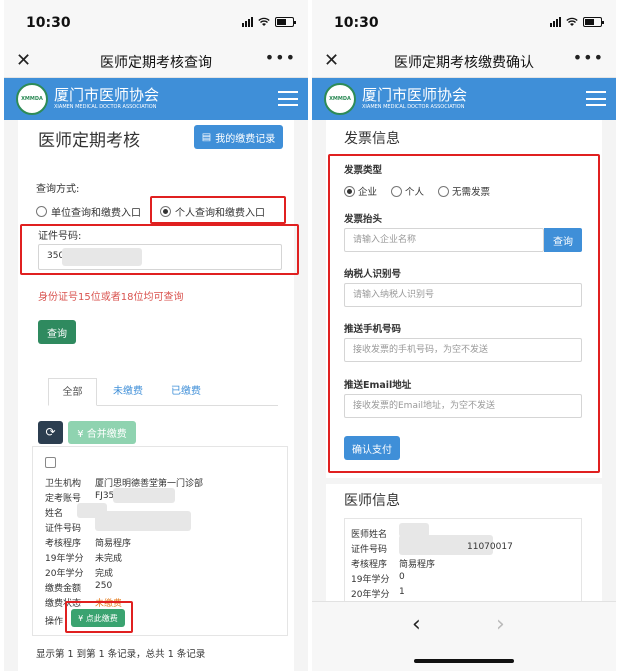 Image resolution: width=620 pixels, height=671 pixels. What do you see at coordinates (490, 547) in the screenshot?
I see `doctor-cert-value: 11070017` at bounding box center [490, 547].